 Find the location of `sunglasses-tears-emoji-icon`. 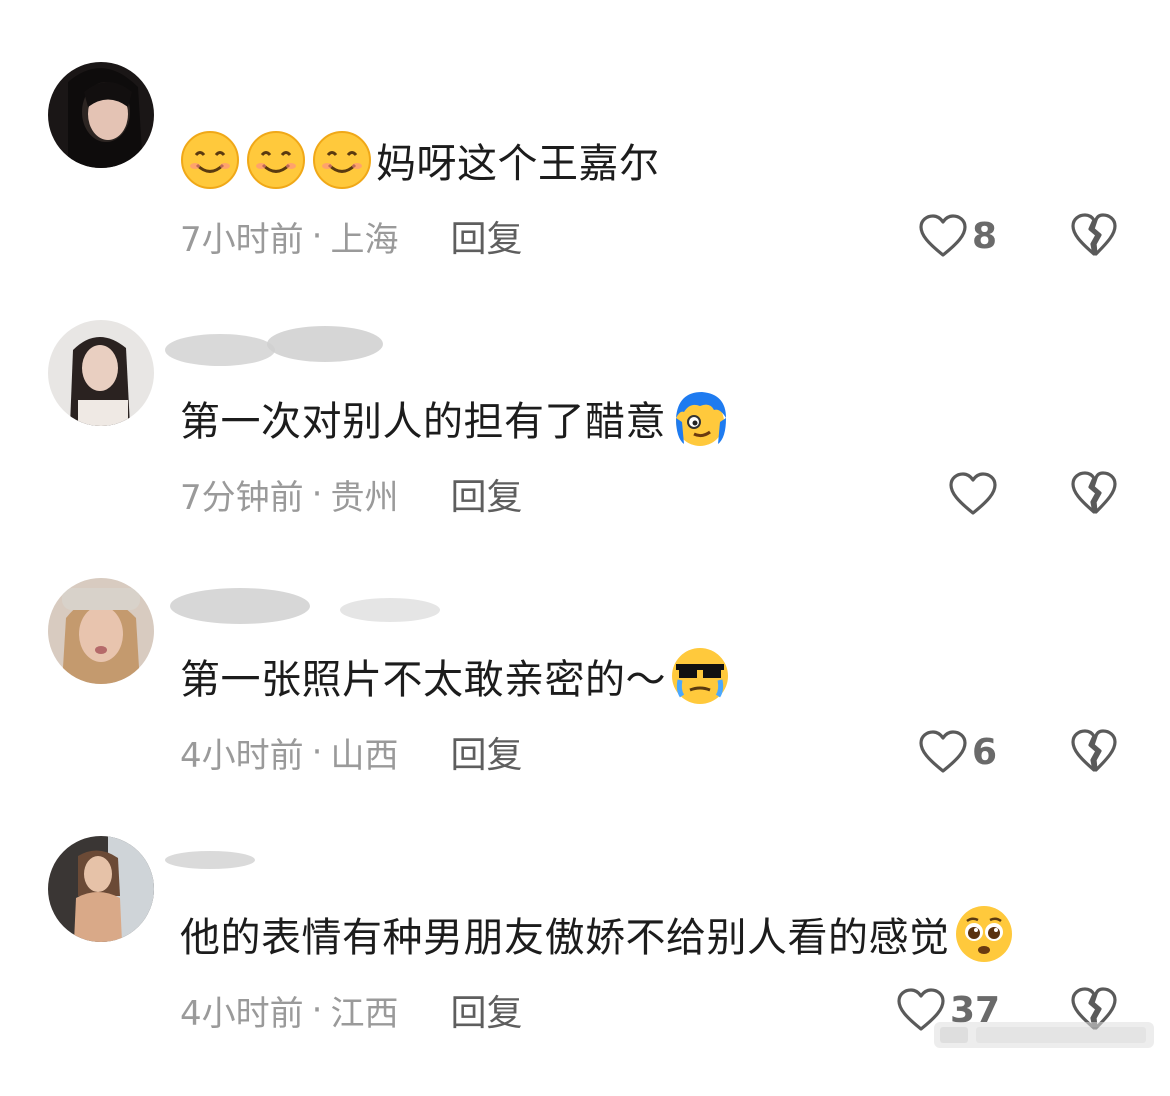

sunglasses-tears-emoji-icon is located at coordinates (700, 676).